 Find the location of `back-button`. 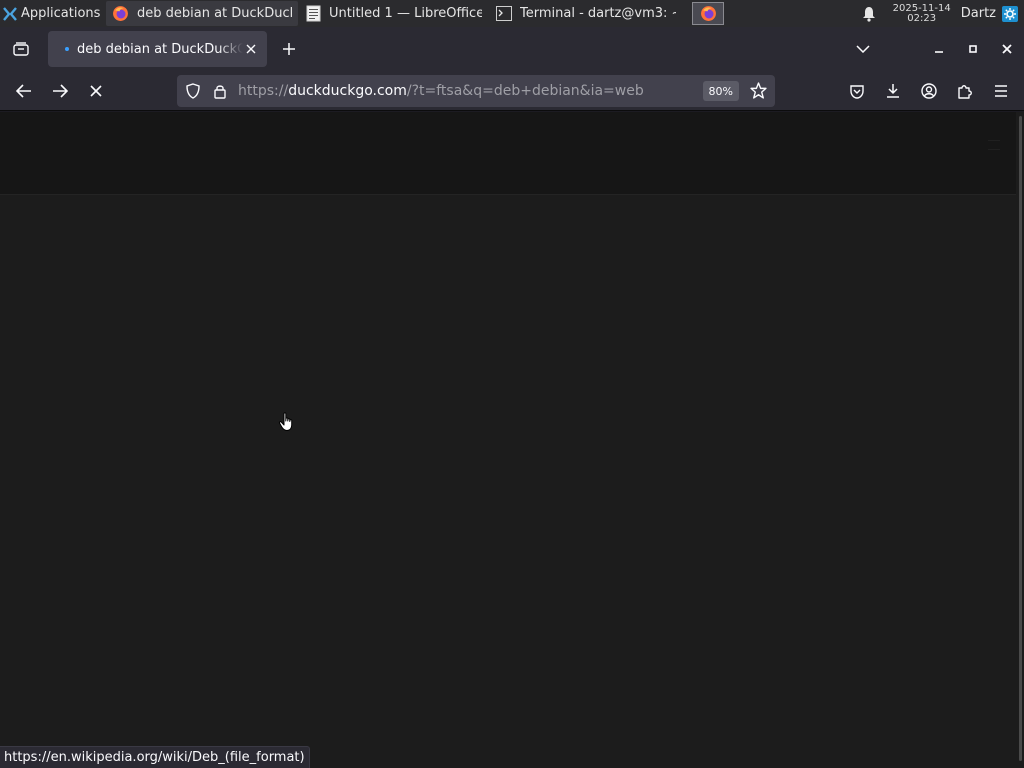

back-button is located at coordinates (24, 91).